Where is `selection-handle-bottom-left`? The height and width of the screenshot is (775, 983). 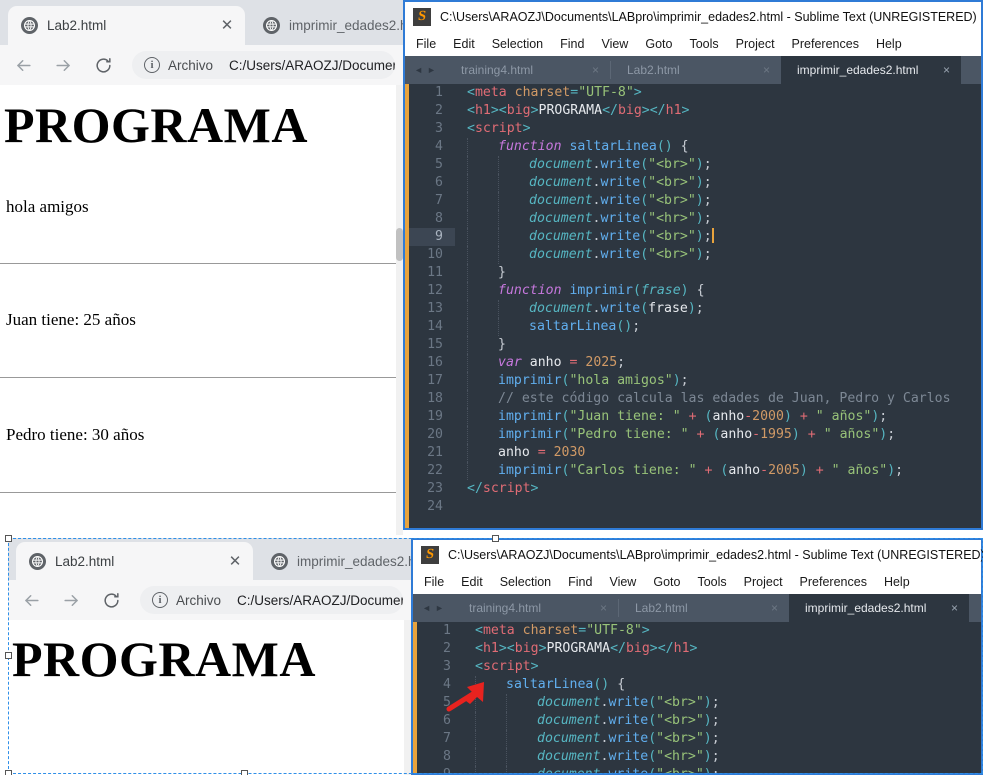
selection-handle-bottom-left is located at coordinates (8, 772).